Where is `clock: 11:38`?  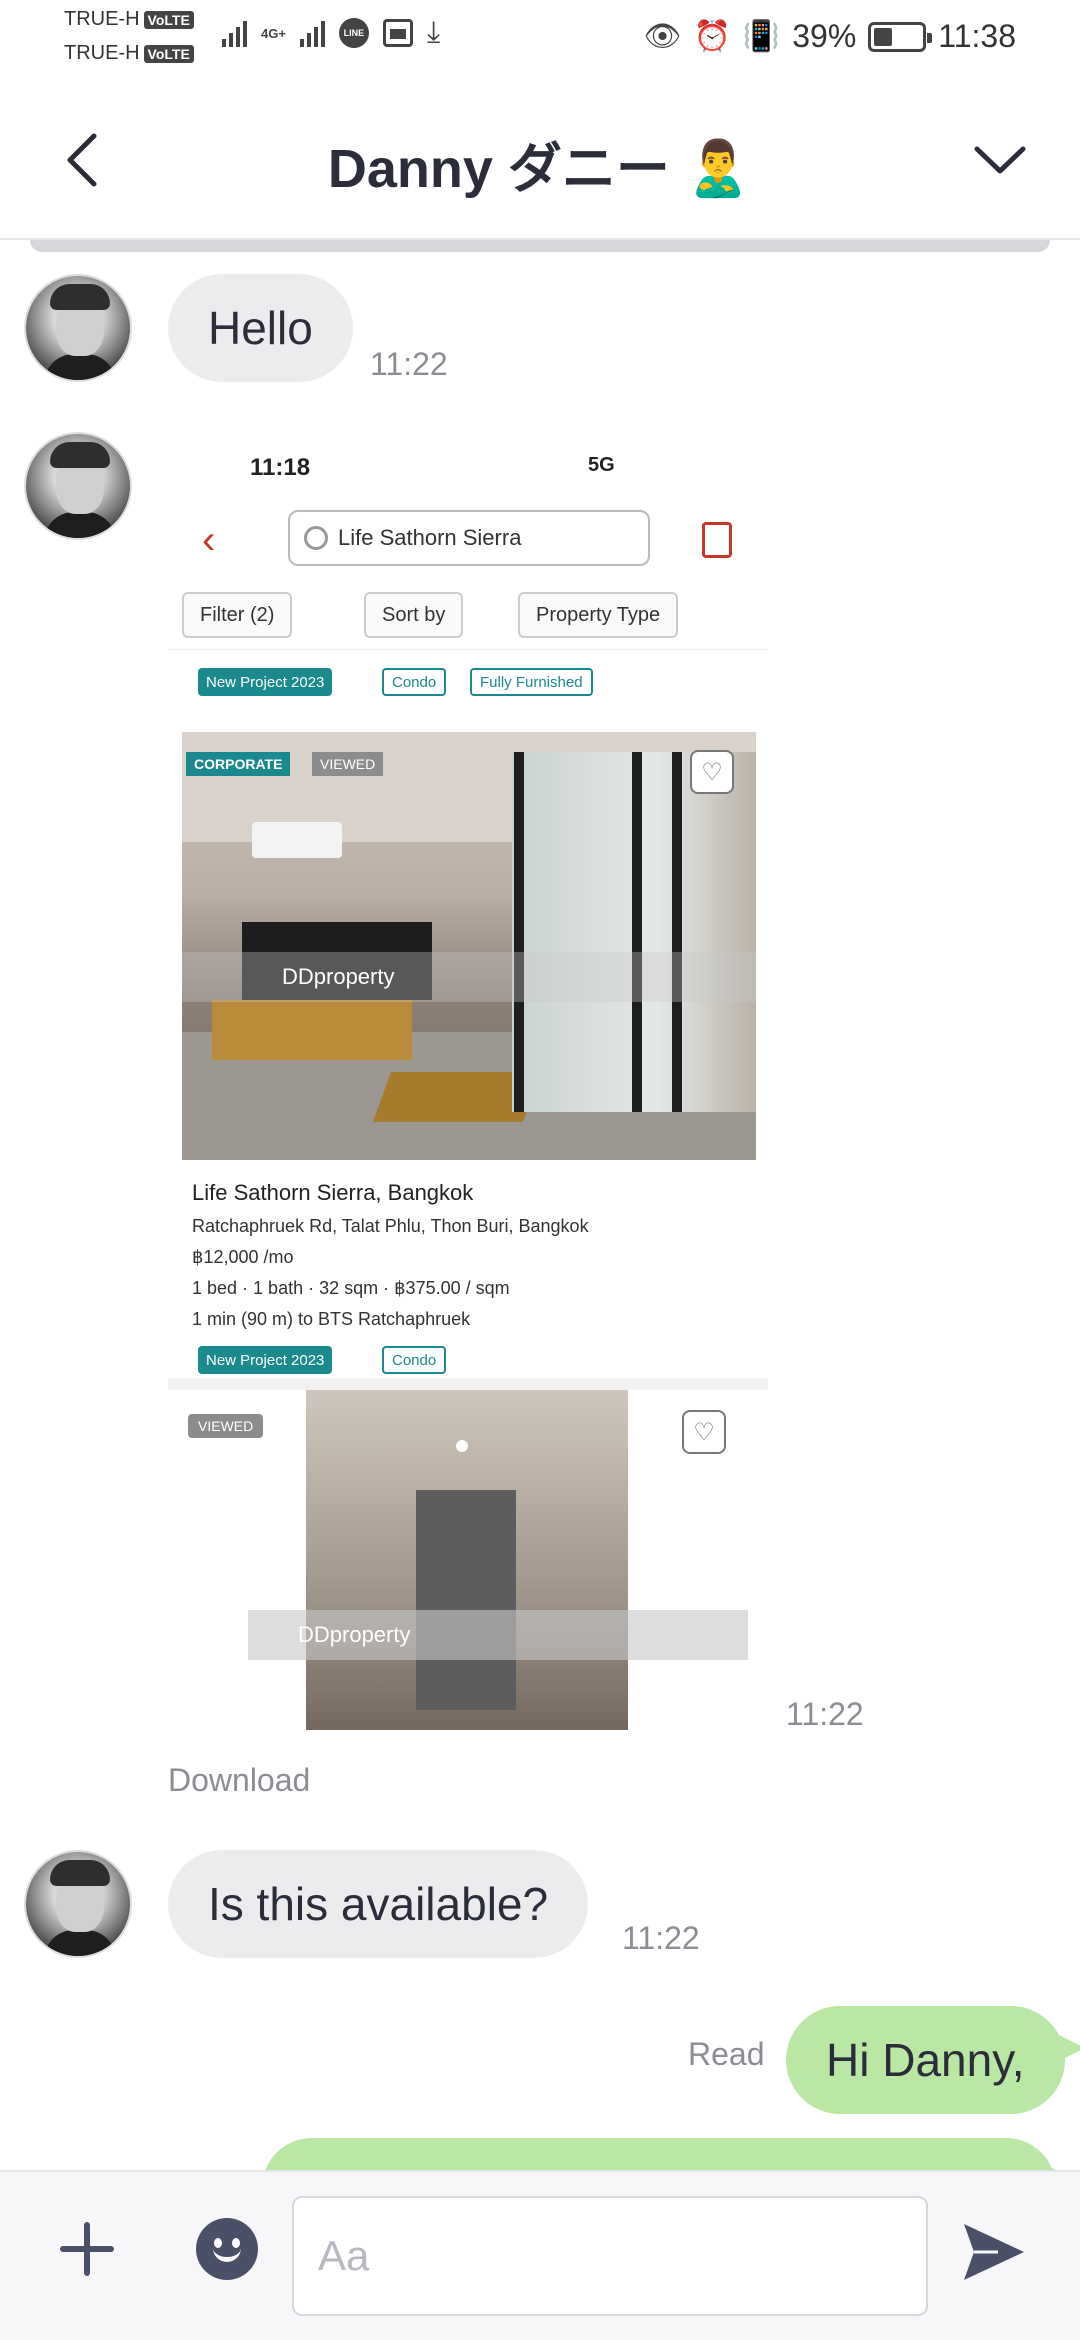
clock: 11:38 is located at coordinates (977, 36).